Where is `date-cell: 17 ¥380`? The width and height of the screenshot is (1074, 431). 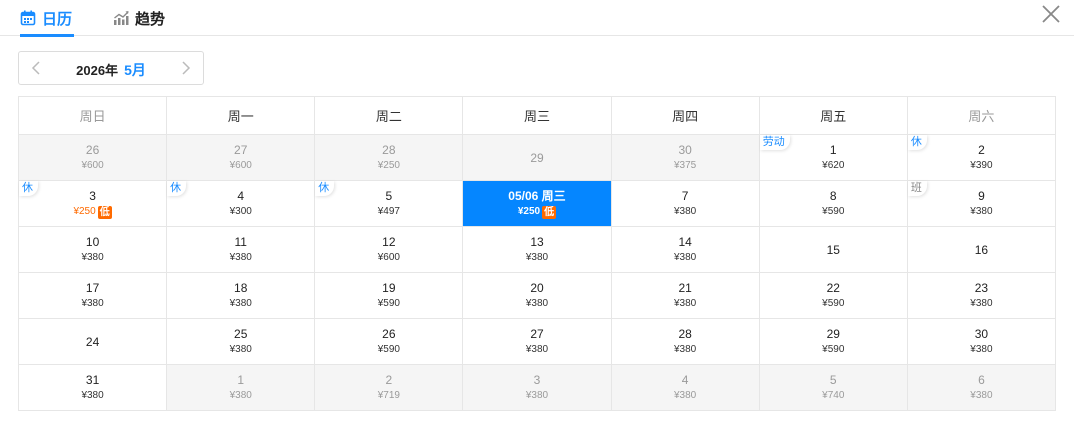
date-cell: 17 ¥380 is located at coordinates (93, 296).